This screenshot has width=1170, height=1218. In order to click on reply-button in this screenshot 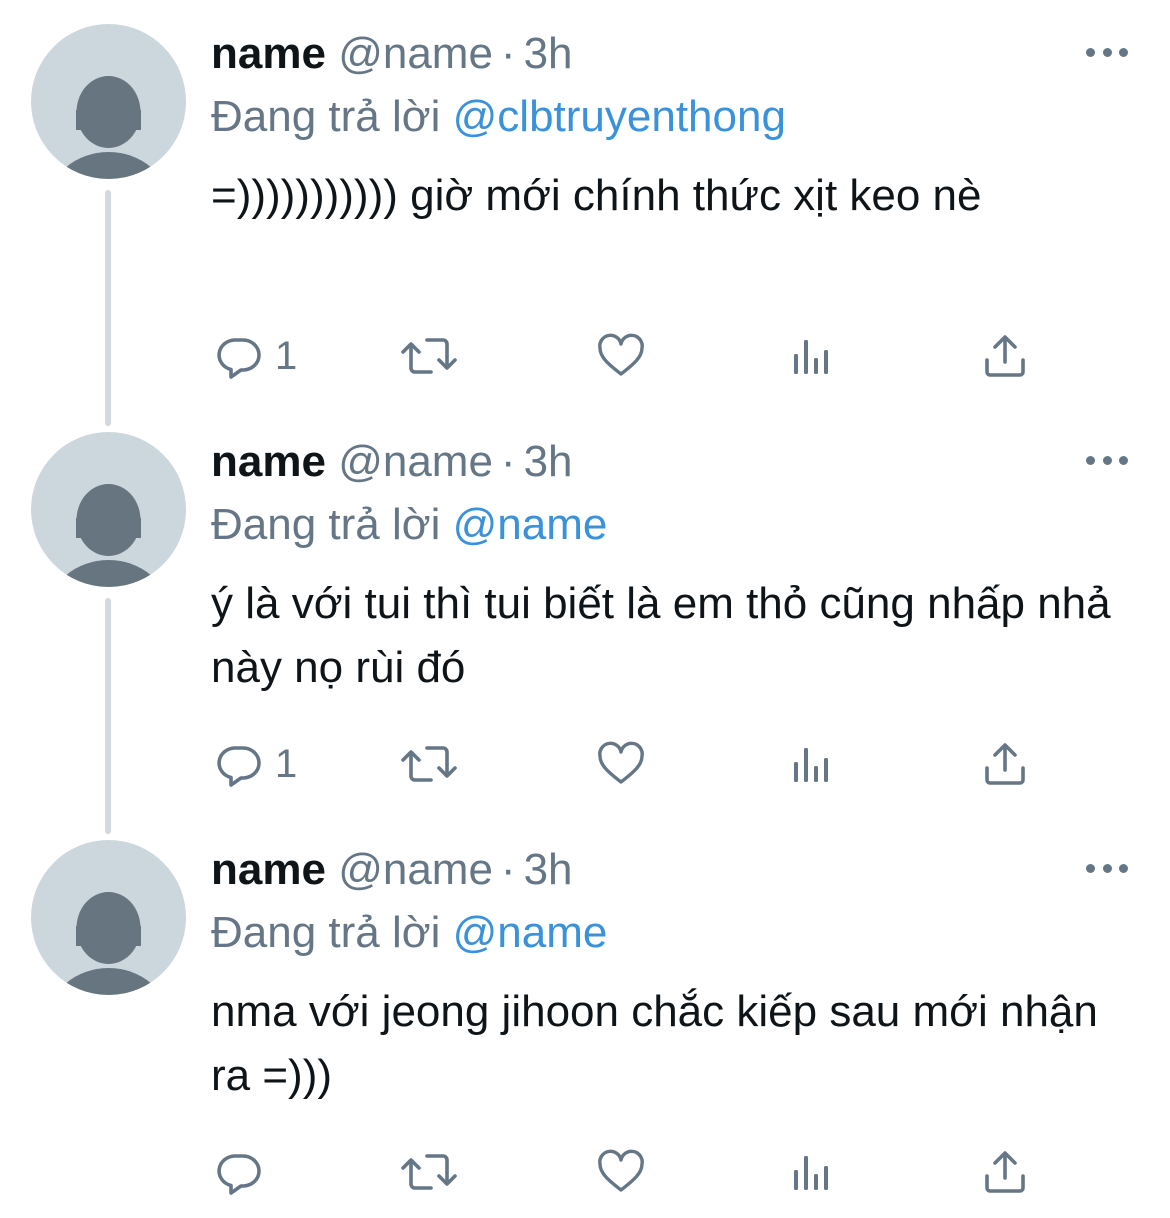, I will do `click(245, 1172)`.